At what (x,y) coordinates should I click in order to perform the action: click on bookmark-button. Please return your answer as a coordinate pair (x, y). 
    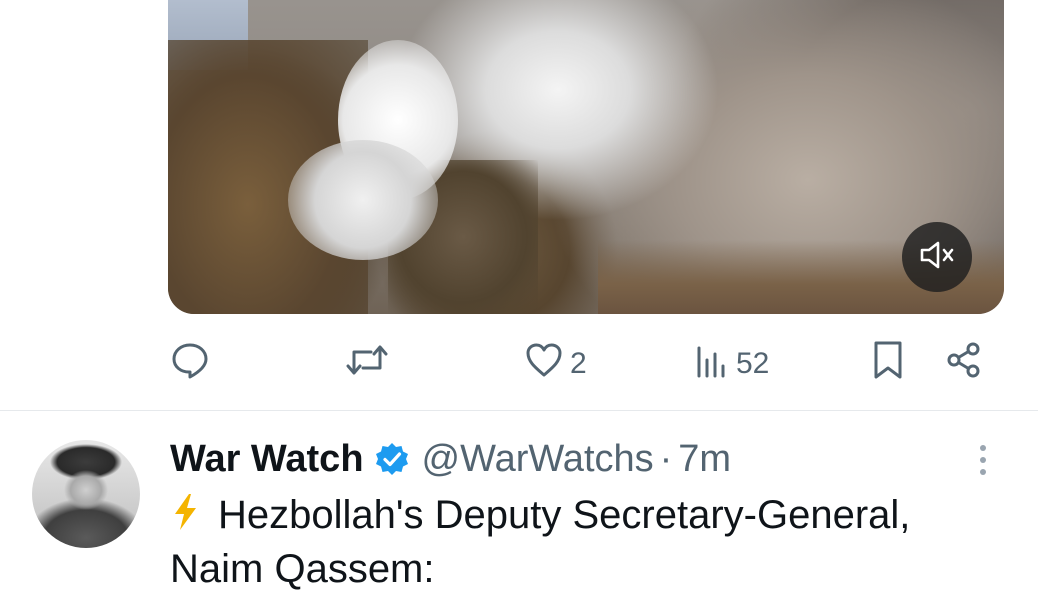
    Looking at the image, I should click on (888, 364).